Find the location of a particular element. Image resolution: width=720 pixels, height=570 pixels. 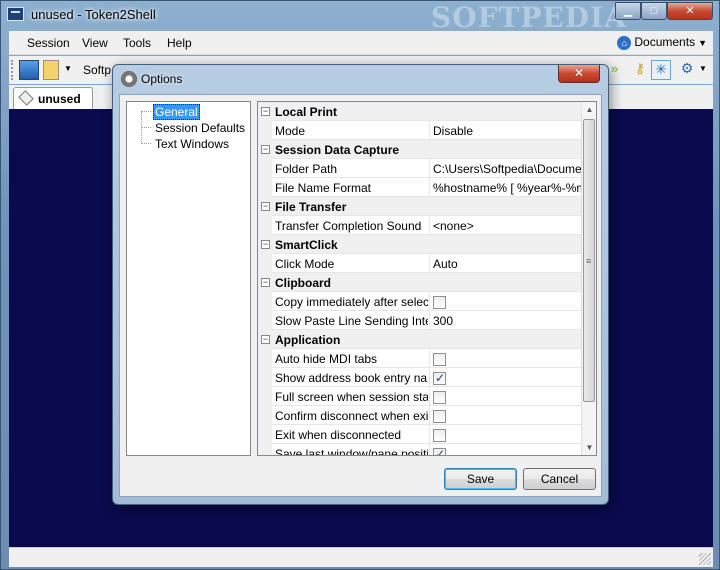

property-value: Auto is located at coordinates (508, 264).